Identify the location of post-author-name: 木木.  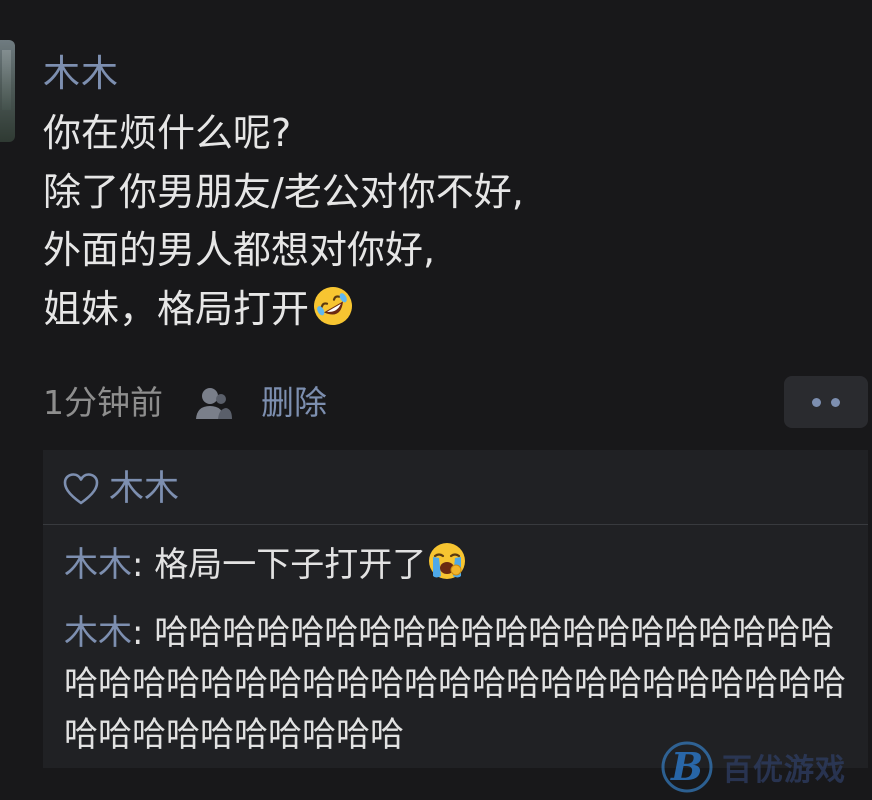
(81, 74).